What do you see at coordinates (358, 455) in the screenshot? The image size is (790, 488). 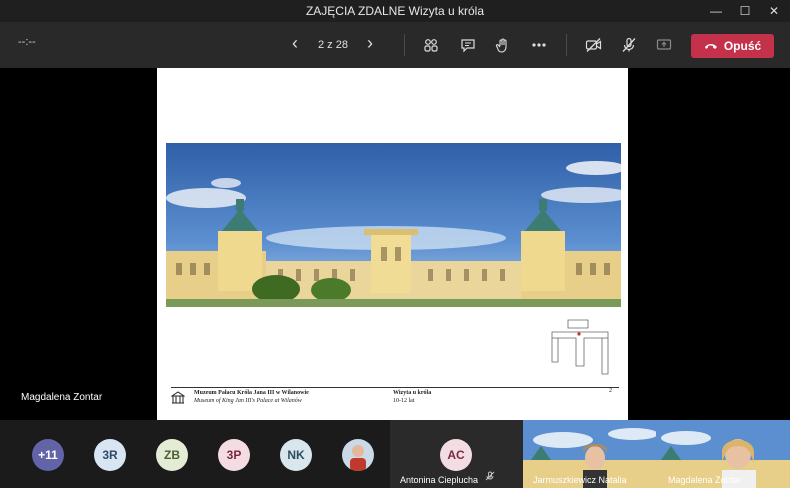 I see `participant-photo-avatar` at bounding box center [358, 455].